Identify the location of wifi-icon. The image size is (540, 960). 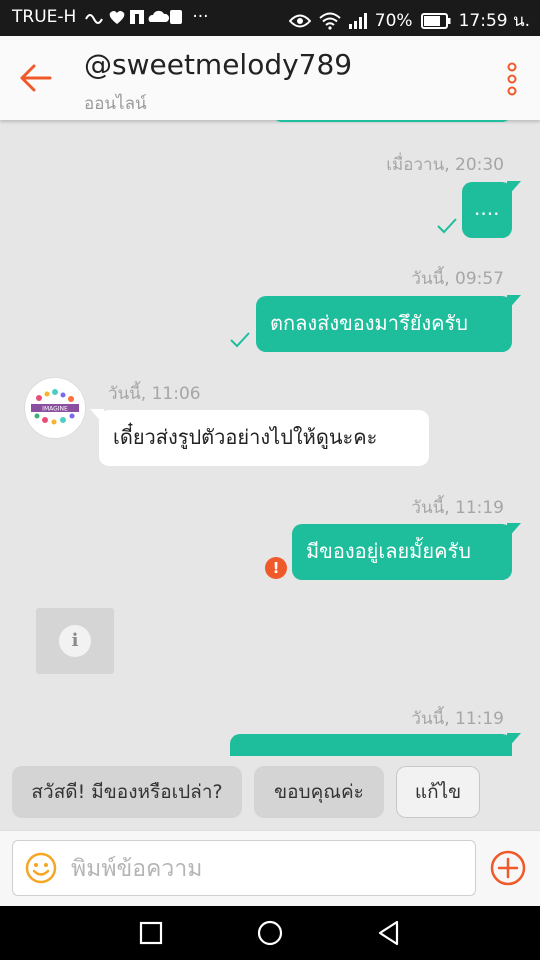
(330, 21).